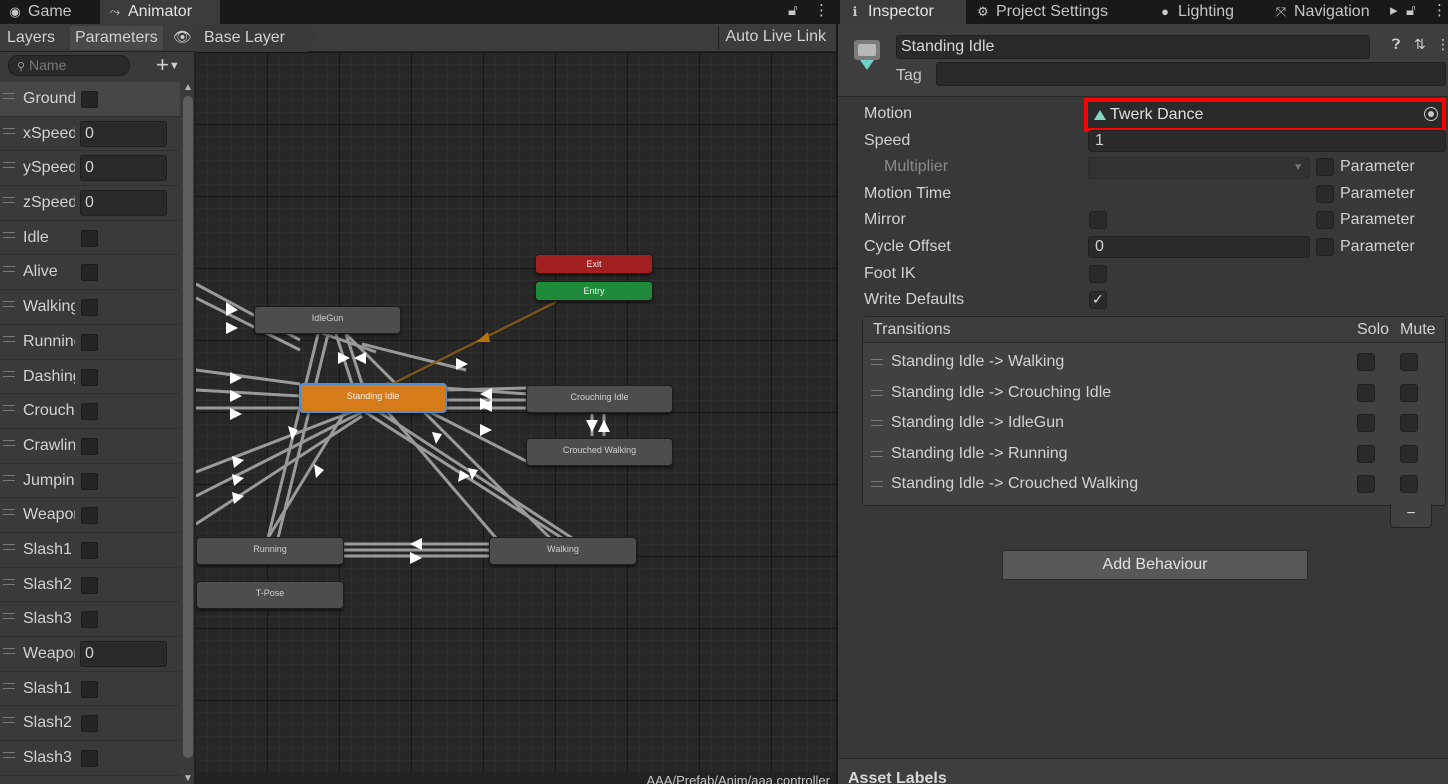 This screenshot has height=784, width=1448. Describe the element at coordinates (49, 342) in the screenshot. I see `parameter-name: Running` at that location.